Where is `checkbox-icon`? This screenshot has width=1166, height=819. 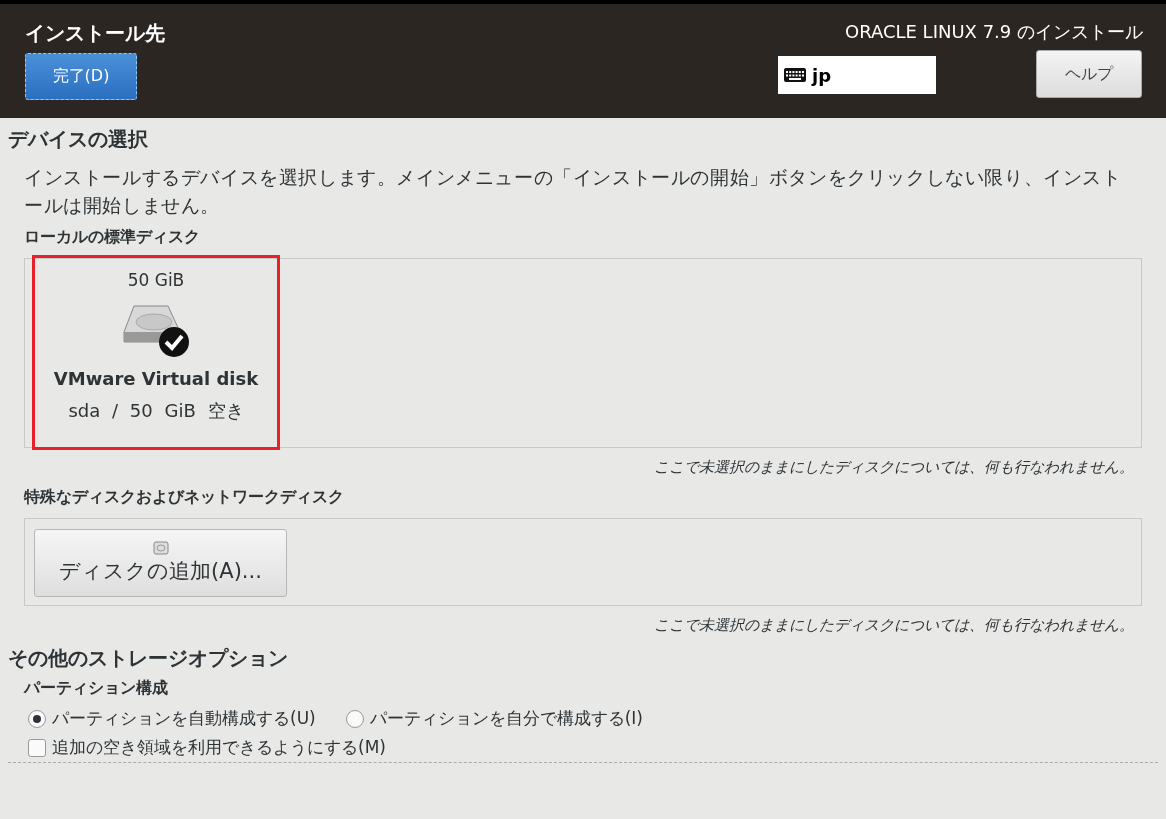 checkbox-icon is located at coordinates (37, 747).